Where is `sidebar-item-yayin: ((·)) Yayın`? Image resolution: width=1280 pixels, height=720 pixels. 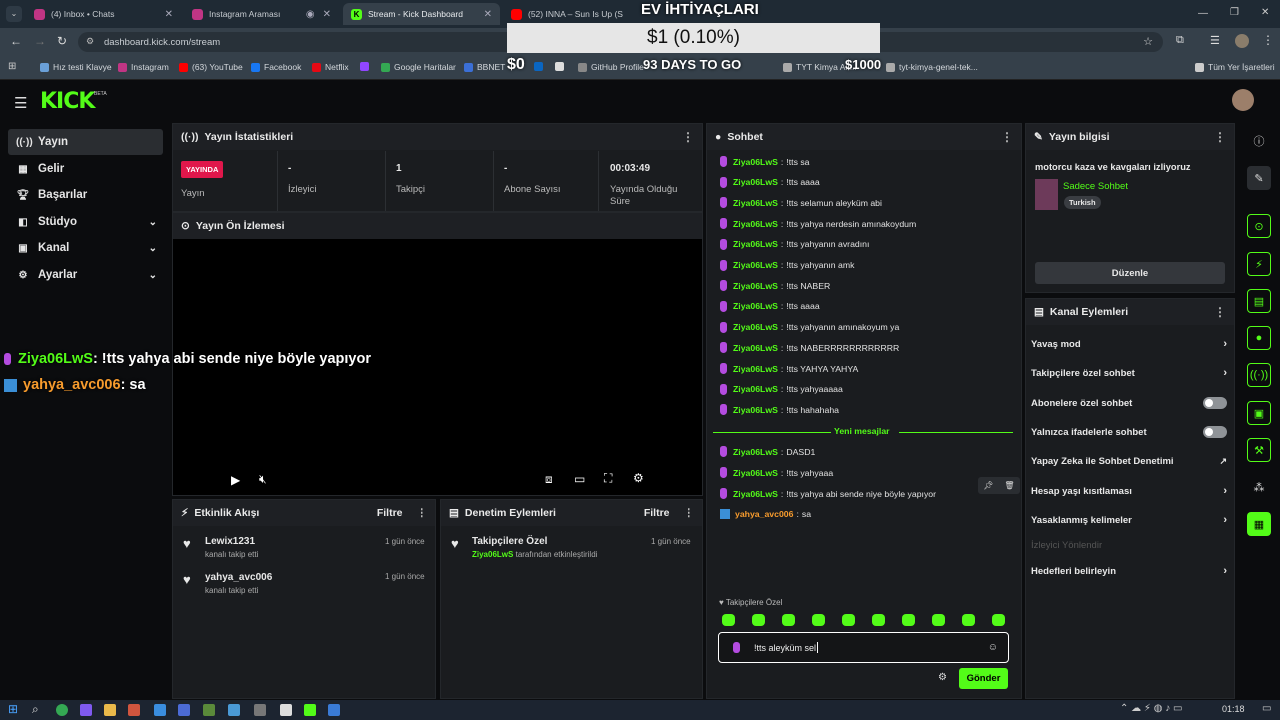
sidebar-item-yayin: ((·)) Yayın is located at coordinates (85, 142).